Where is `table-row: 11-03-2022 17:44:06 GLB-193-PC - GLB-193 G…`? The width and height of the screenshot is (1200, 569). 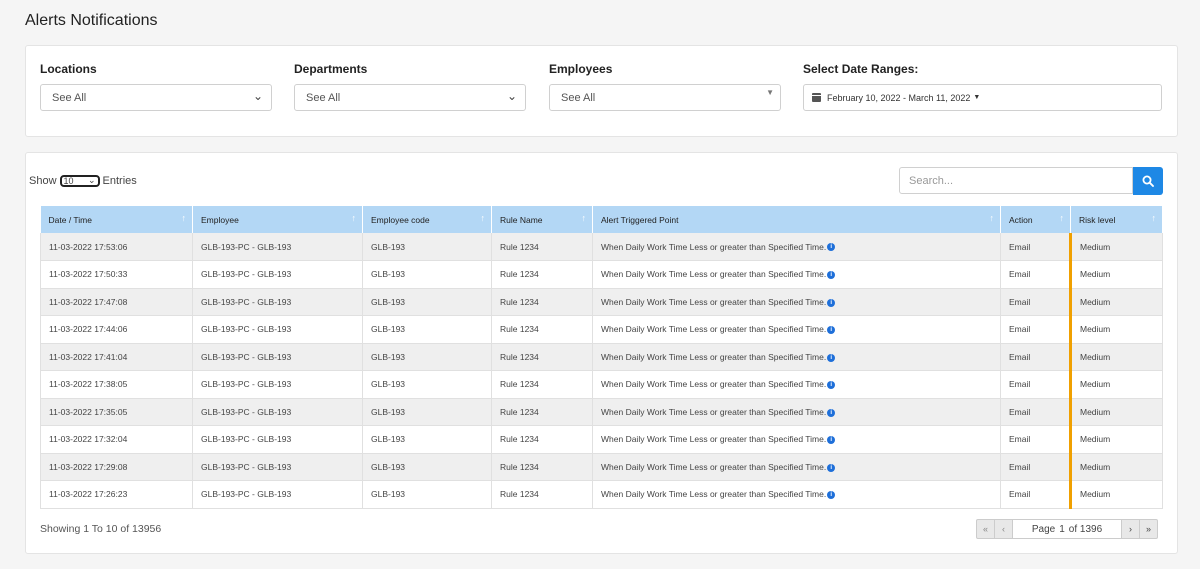 table-row: 11-03-2022 17:44:06 GLB-193-PC - GLB-193 G… is located at coordinates (601, 329).